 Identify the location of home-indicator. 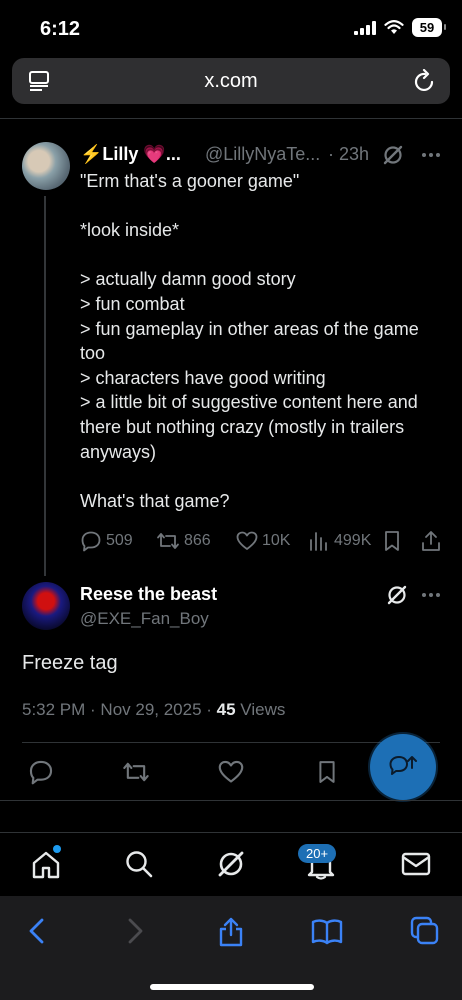
(232, 987).